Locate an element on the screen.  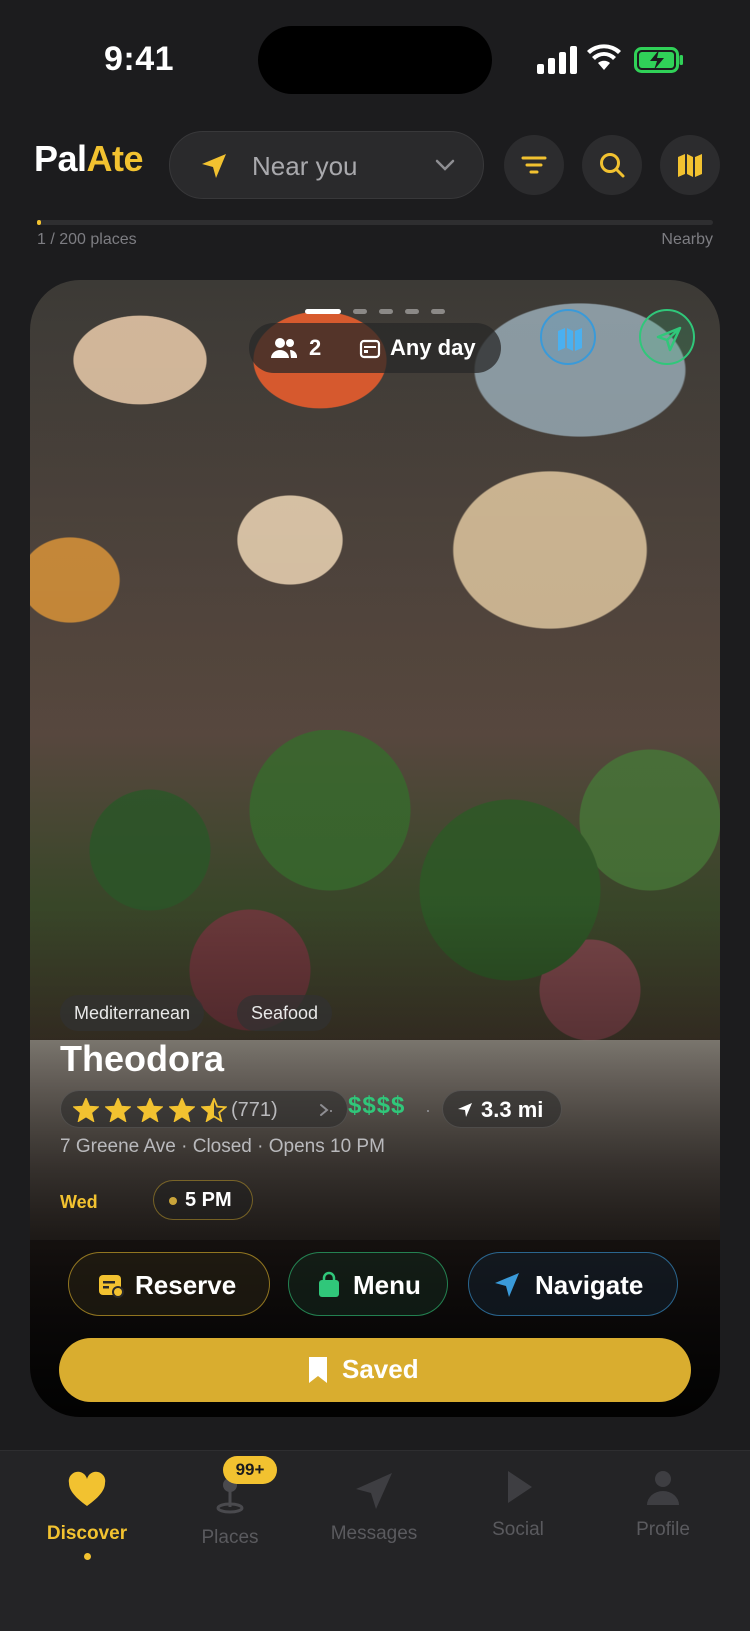
status-time: 9:41 is located at coordinates (139, 59).